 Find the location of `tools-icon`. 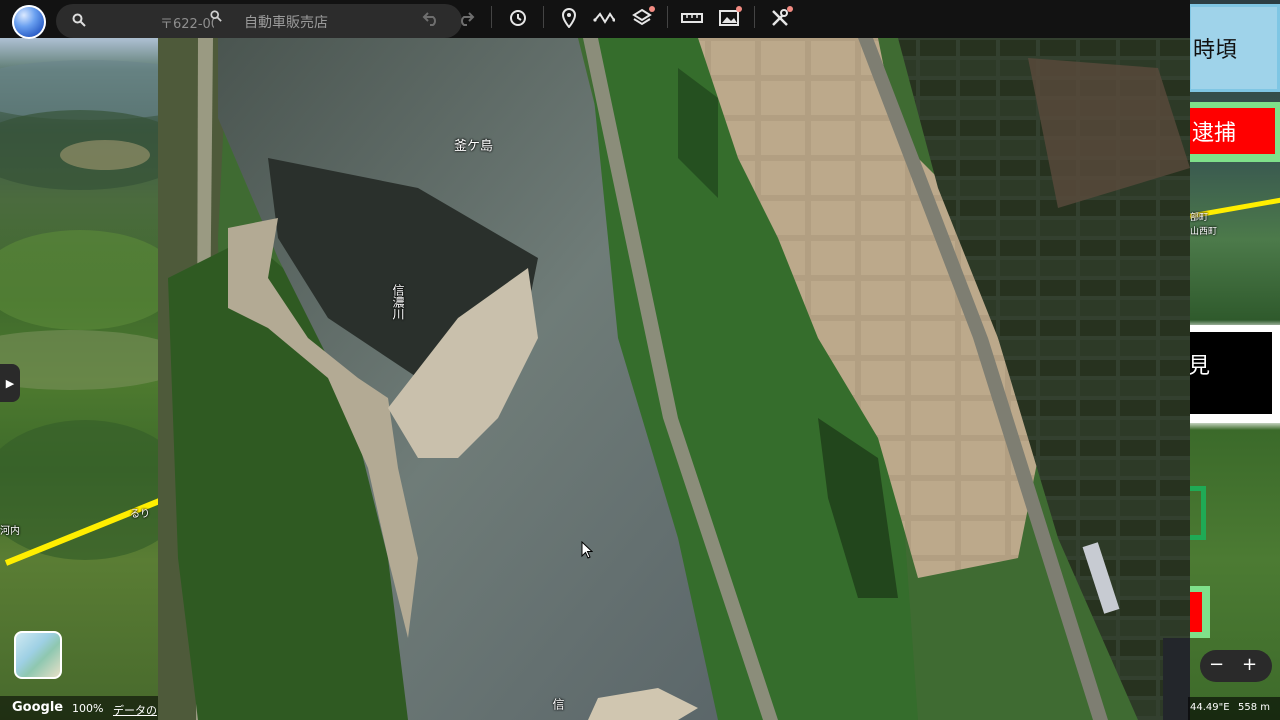

tools-icon is located at coordinates (780, 18).